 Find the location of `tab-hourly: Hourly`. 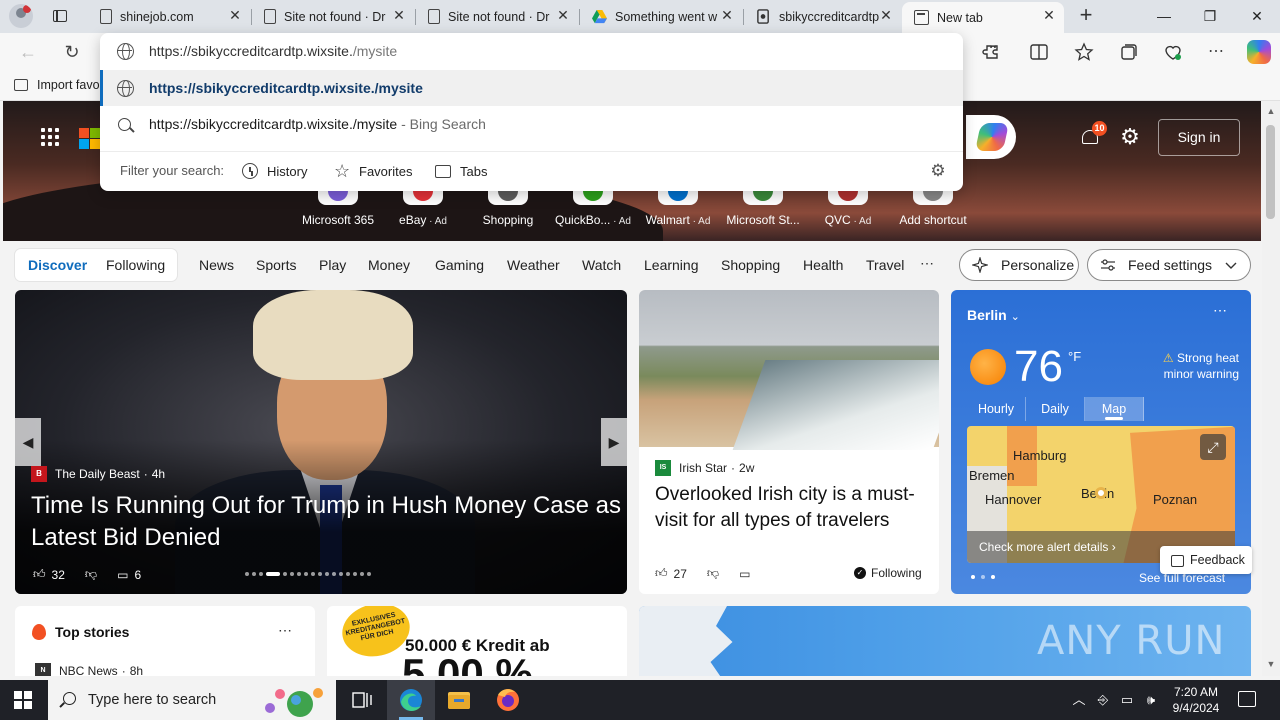

tab-hourly: Hourly is located at coordinates (996, 409).